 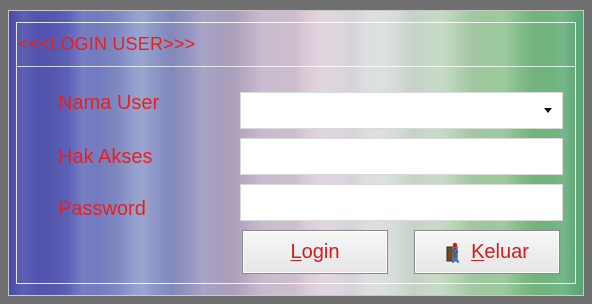 I want to click on login-button: Login, so click(x=315, y=252).